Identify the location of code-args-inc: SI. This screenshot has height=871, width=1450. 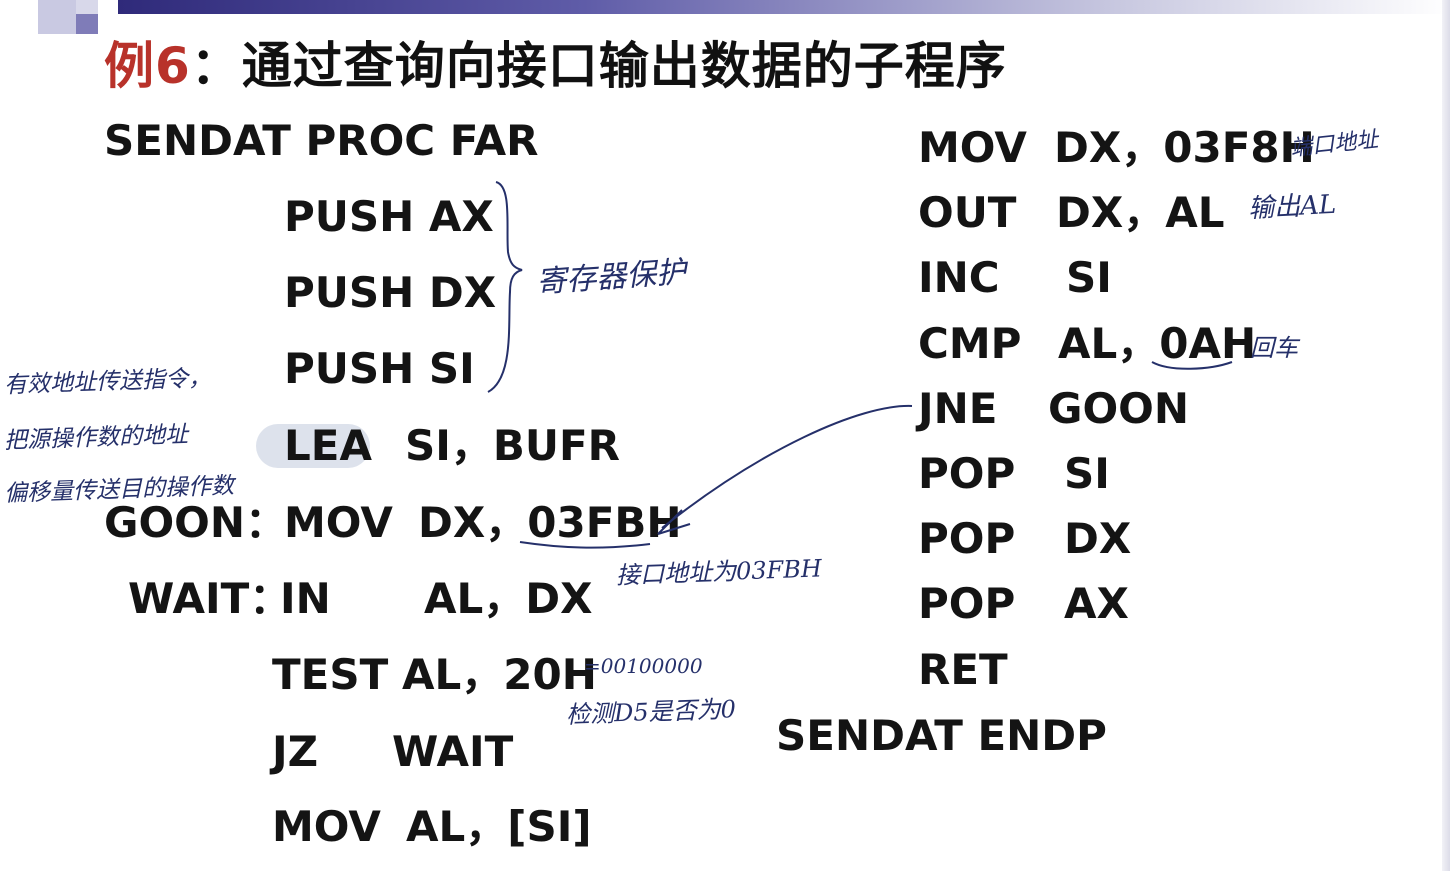
(1089, 277).